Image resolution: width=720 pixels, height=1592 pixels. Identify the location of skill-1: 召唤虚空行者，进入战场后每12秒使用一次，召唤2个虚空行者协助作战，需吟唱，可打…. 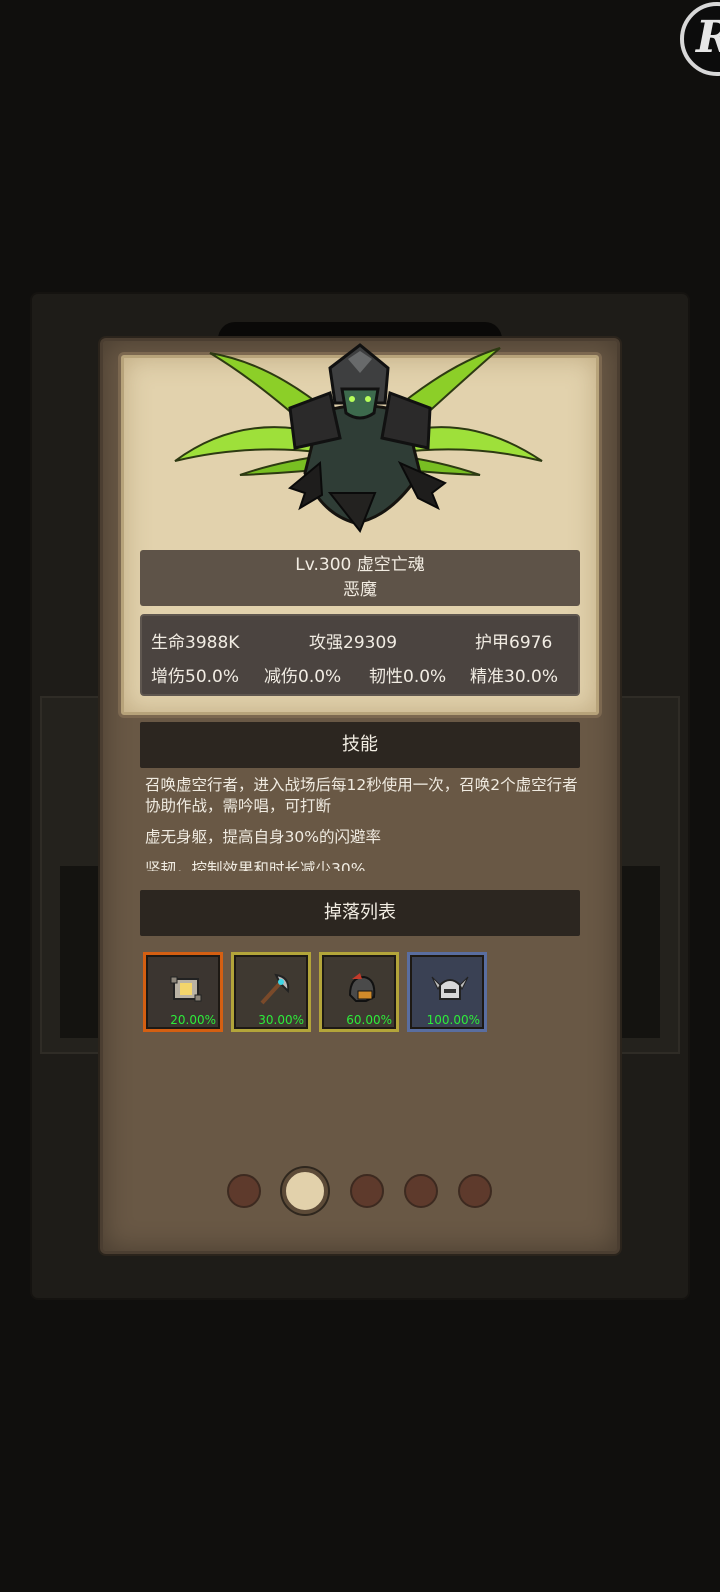
(361, 795).